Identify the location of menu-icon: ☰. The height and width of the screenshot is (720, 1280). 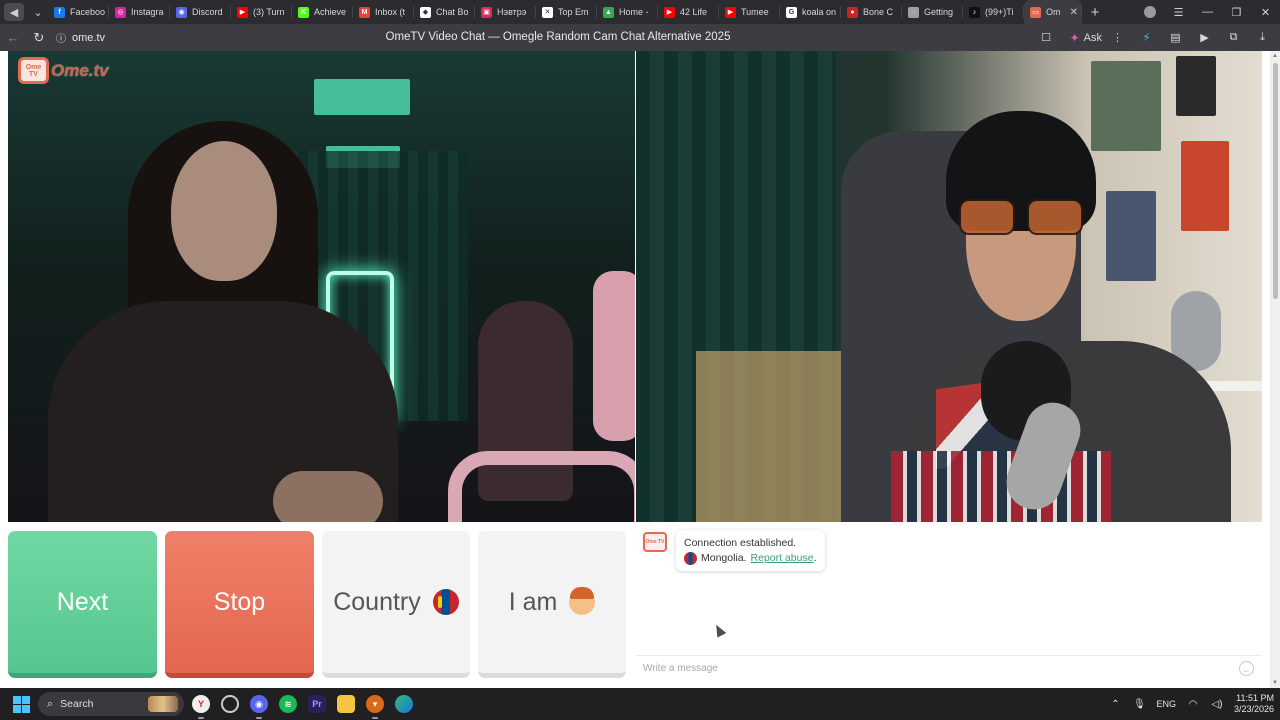
(1178, 12).